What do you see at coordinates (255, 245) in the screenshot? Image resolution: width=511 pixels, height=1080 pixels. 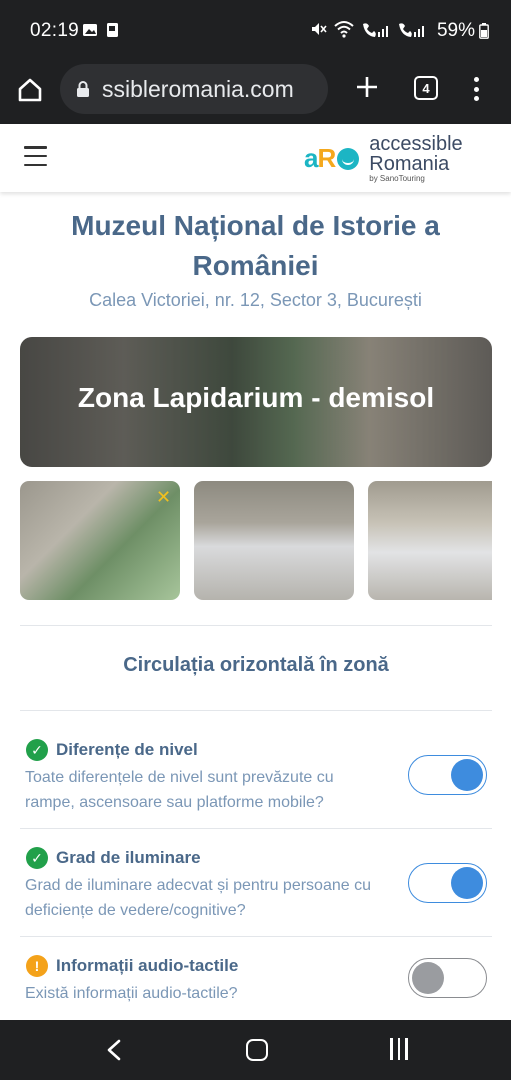 I see `page-title: Muzeul Național de Istorie a României` at bounding box center [255, 245].